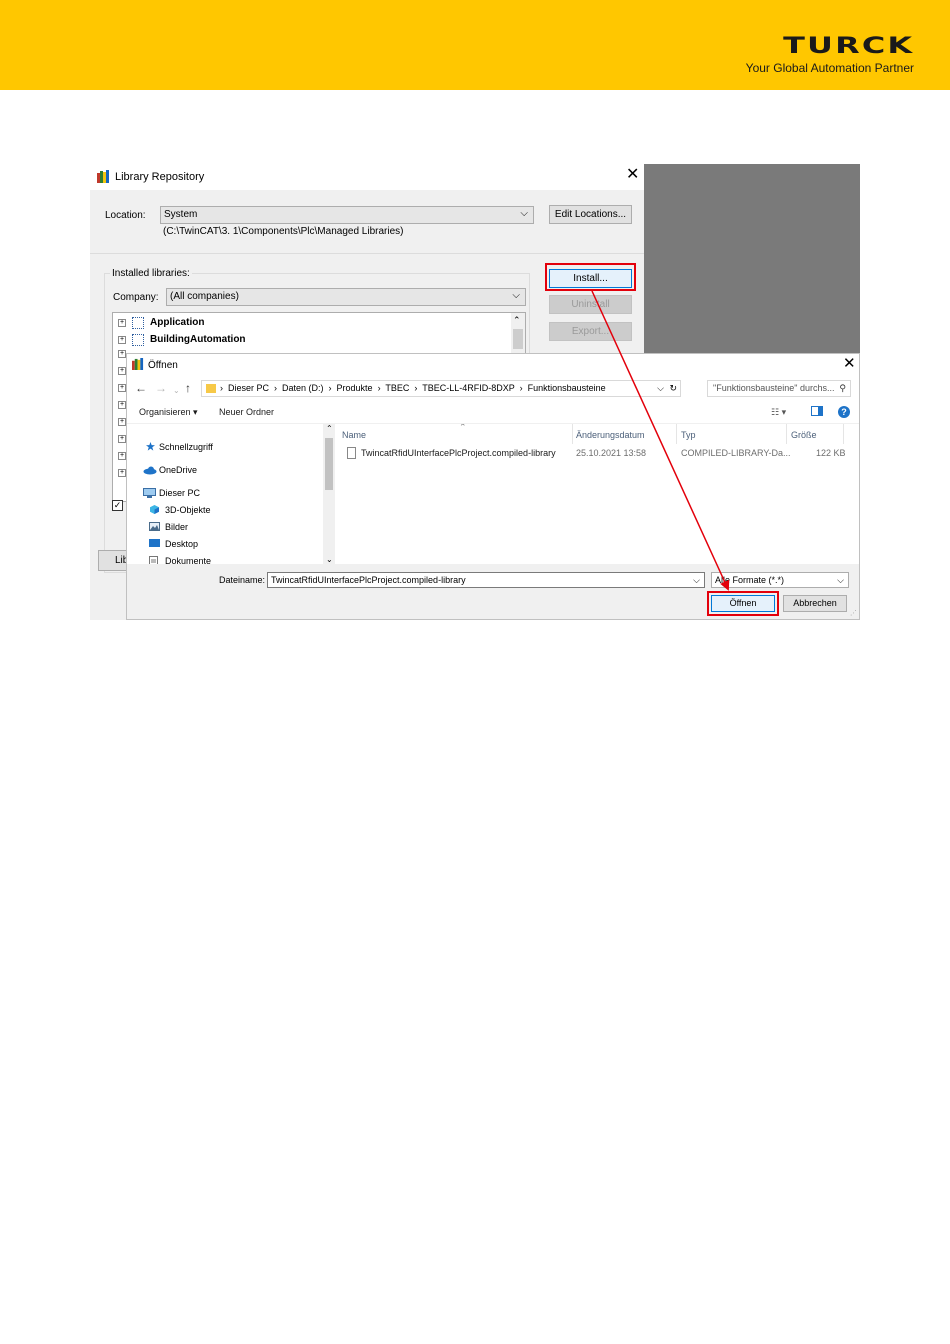 The height and width of the screenshot is (1344, 950). Describe the element at coordinates (829, 68) in the screenshot. I see `logo-tagline: Your Global Automation Partner` at that location.